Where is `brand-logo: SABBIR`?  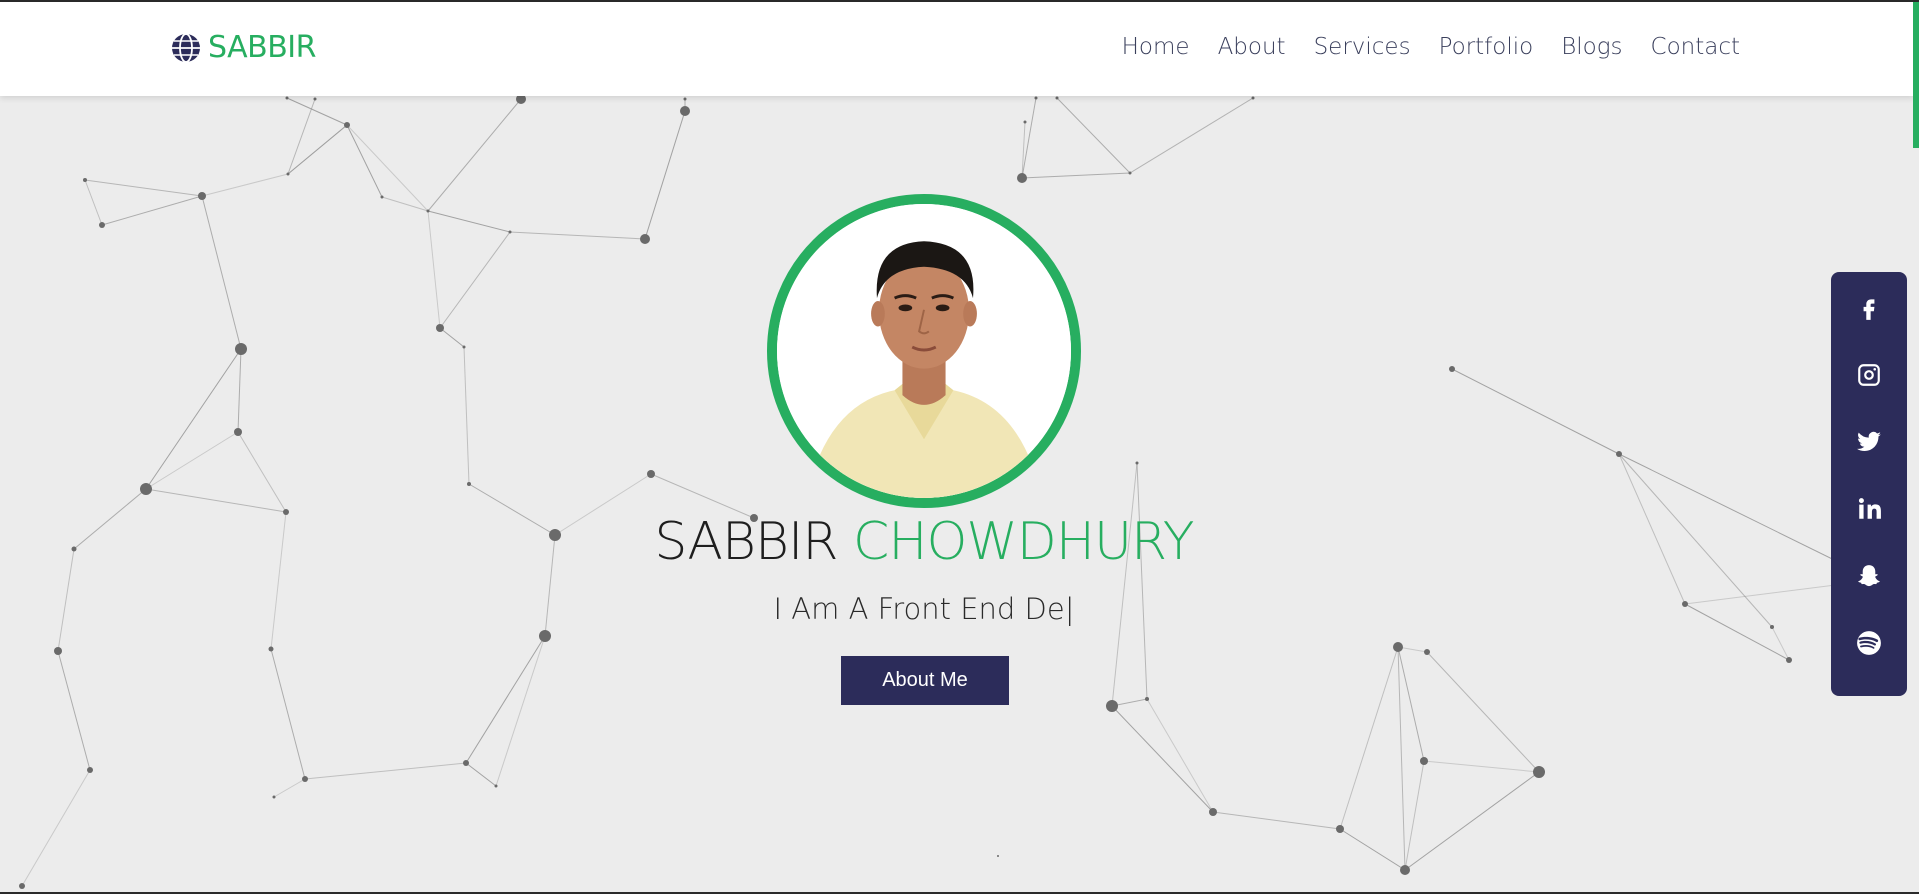
brand-logo: SABBIR is located at coordinates (243, 47).